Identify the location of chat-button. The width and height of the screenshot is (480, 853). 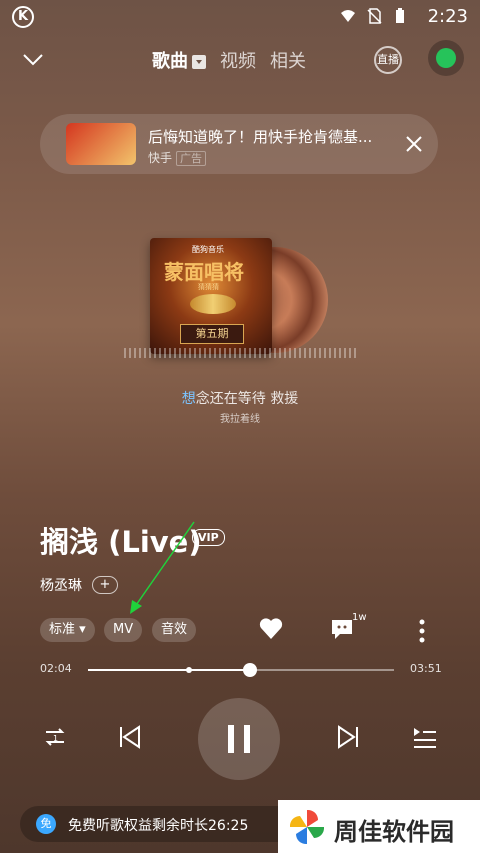
(446, 58).